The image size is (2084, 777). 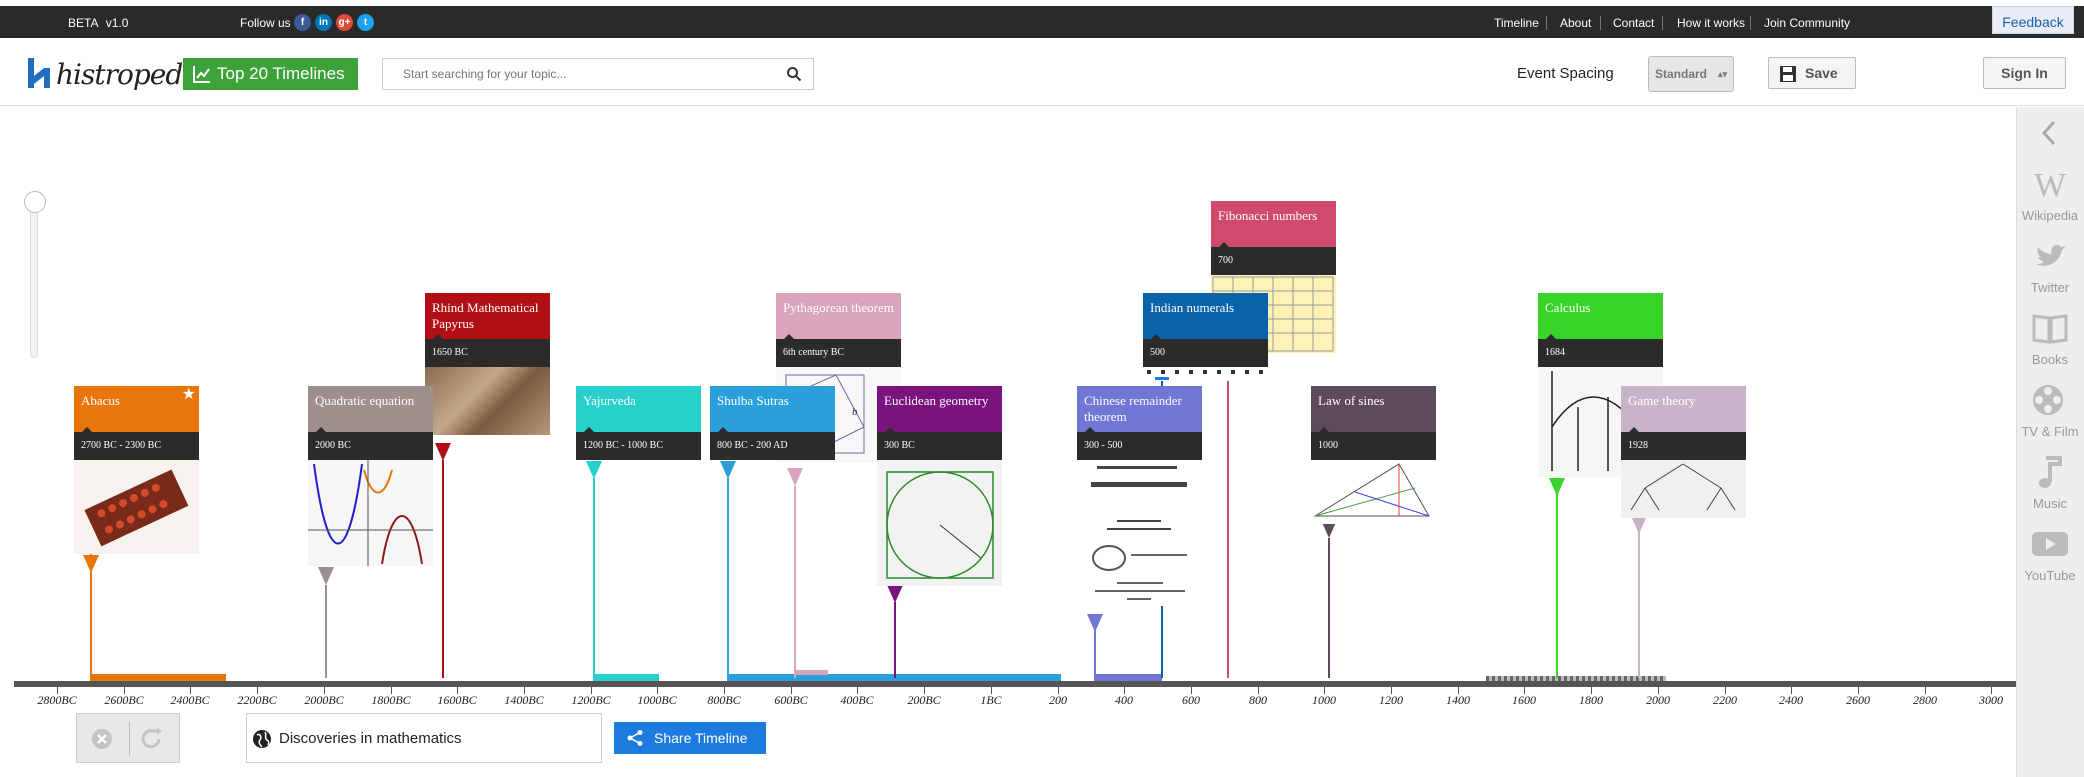 I want to click on twitter-icon: t, so click(x=365, y=22).